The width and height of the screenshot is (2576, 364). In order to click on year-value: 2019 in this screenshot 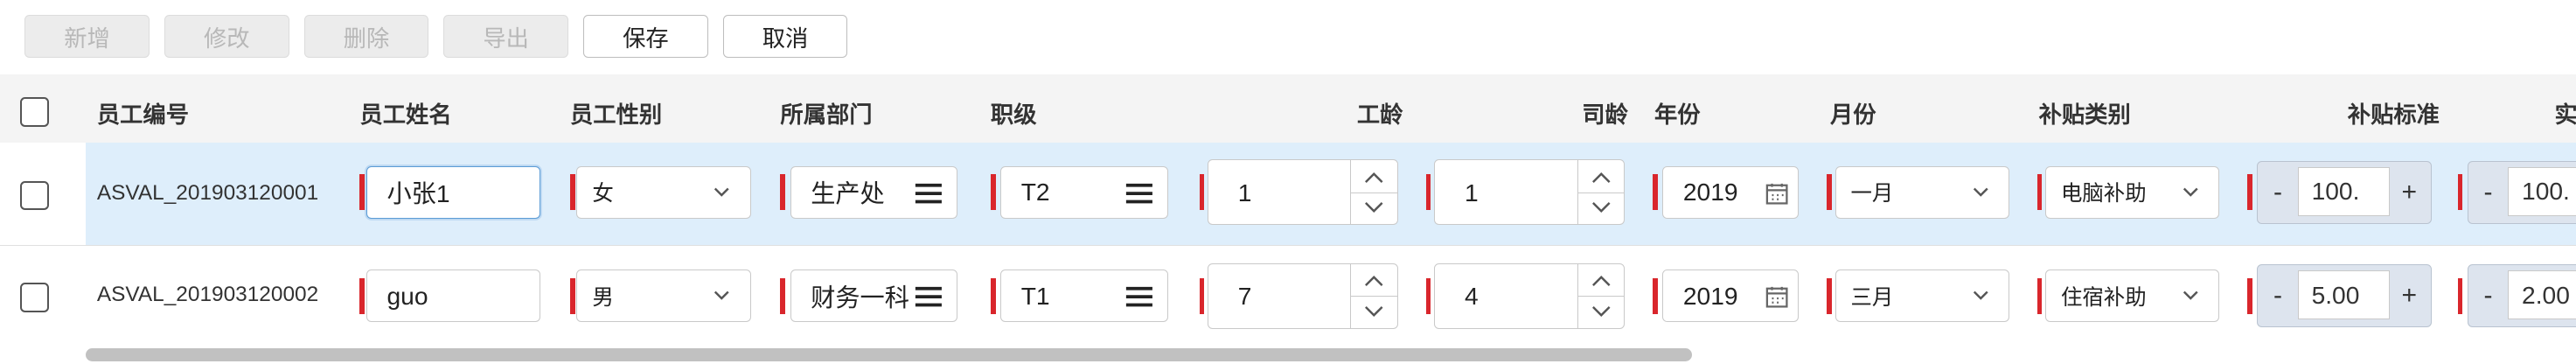, I will do `click(1710, 295)`.